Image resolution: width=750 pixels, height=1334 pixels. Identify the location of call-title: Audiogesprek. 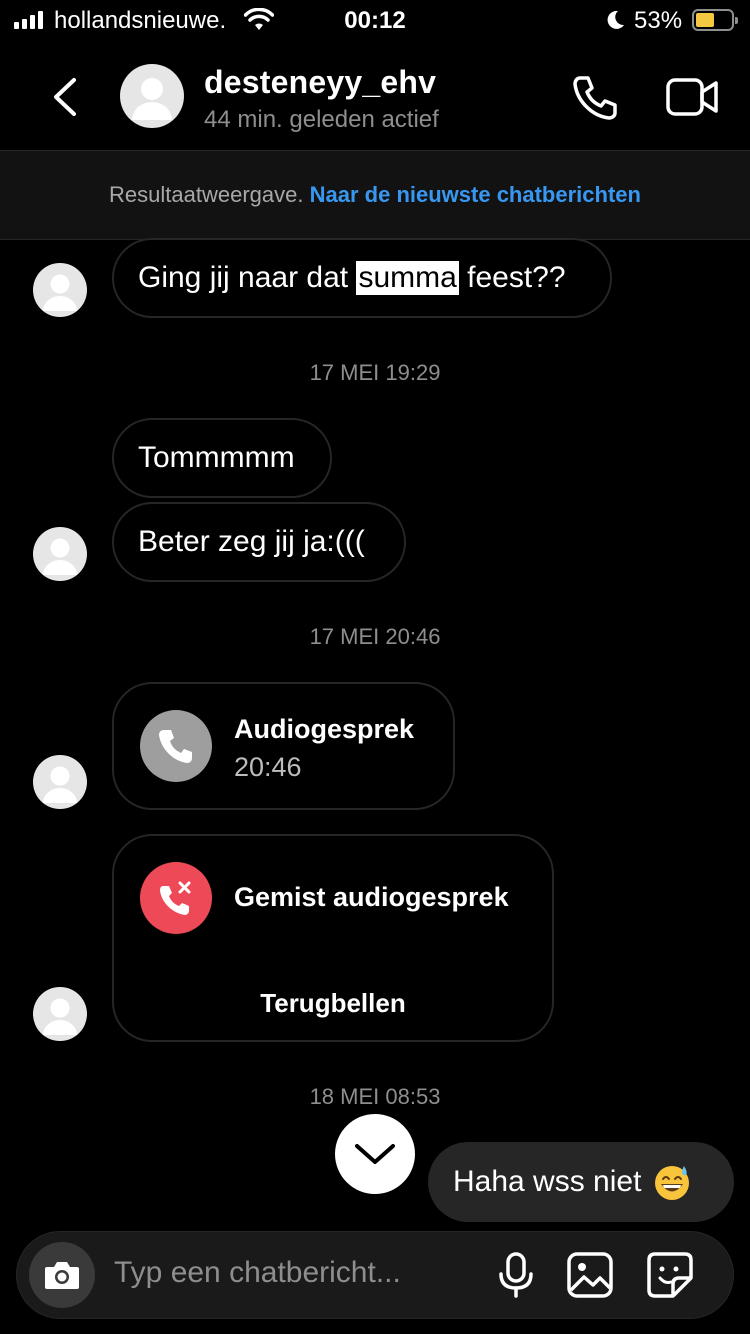
(324, 729).